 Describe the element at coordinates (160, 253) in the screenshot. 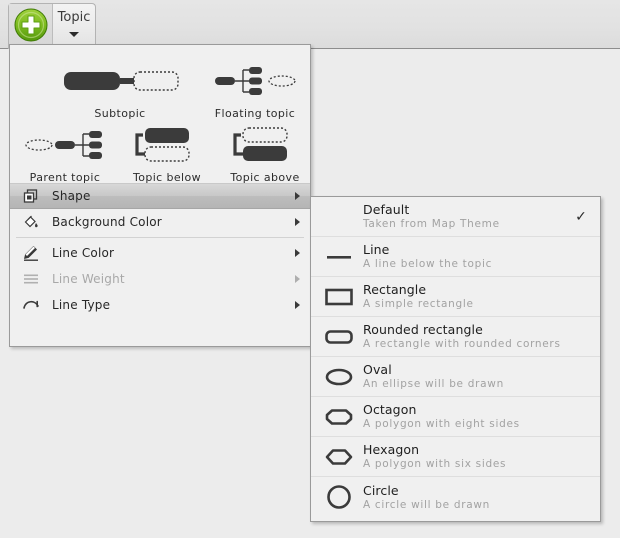

I see `menu-item-line-color: Line Color` at that location.